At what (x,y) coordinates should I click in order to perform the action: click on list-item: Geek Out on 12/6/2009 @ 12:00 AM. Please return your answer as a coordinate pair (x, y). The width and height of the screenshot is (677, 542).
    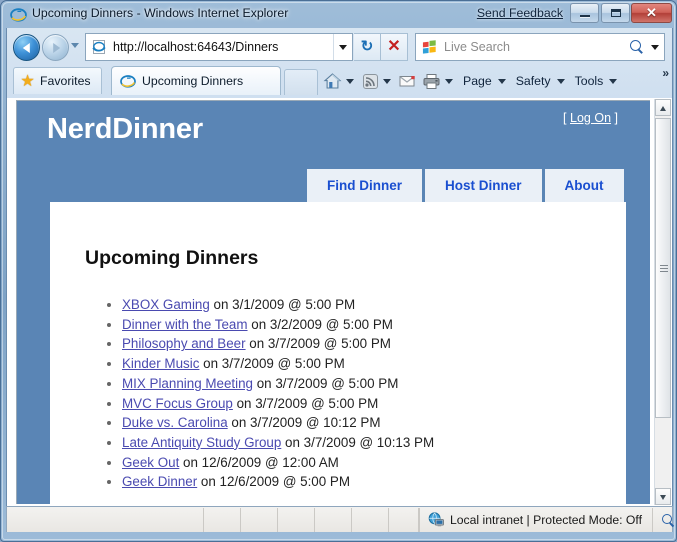
    Looking at the image, I should click on (278, 463).